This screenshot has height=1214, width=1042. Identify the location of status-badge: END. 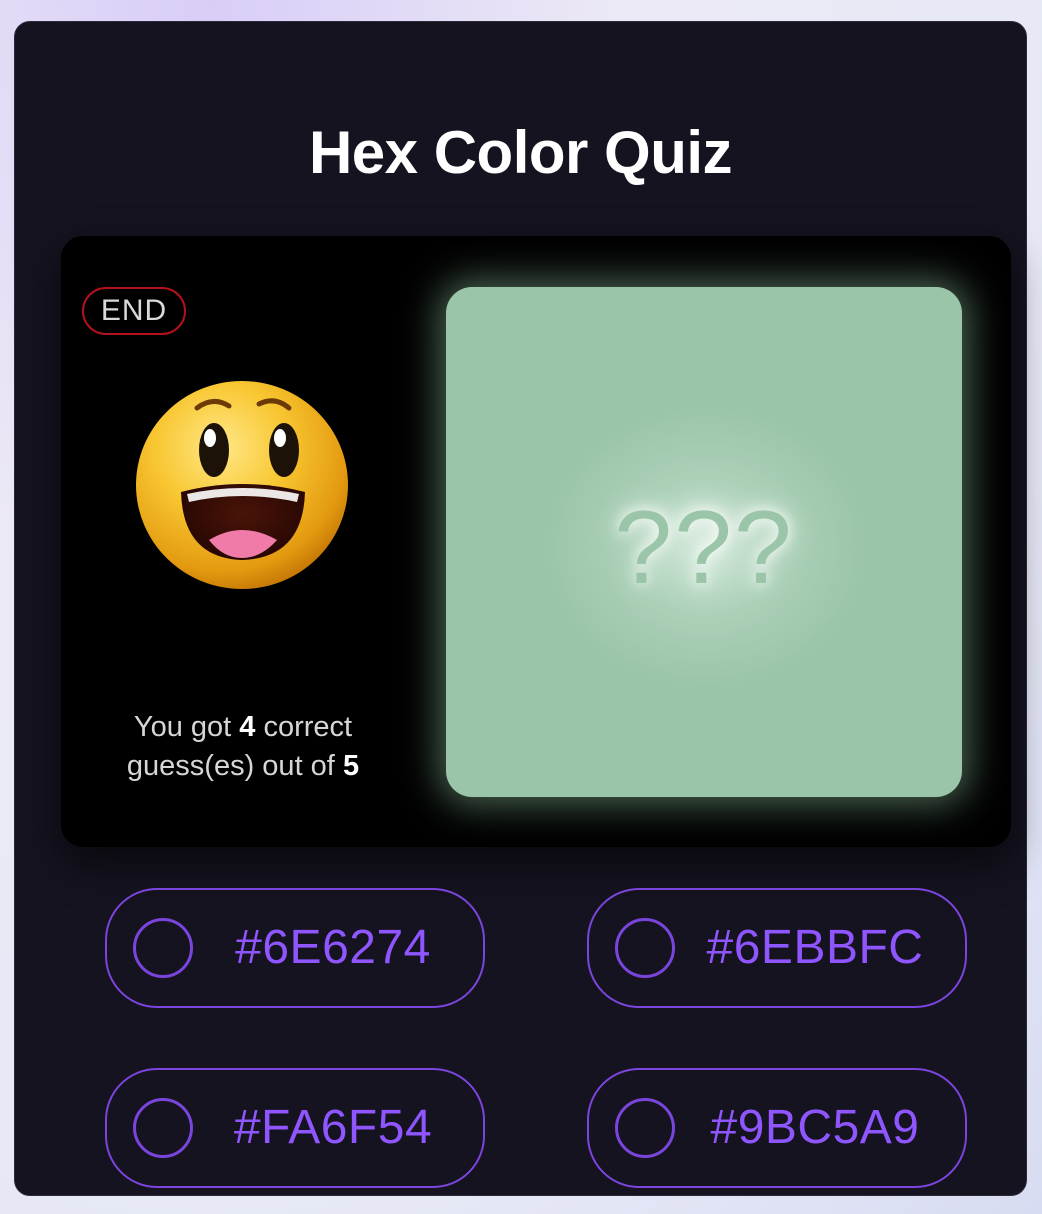
(134, 311).